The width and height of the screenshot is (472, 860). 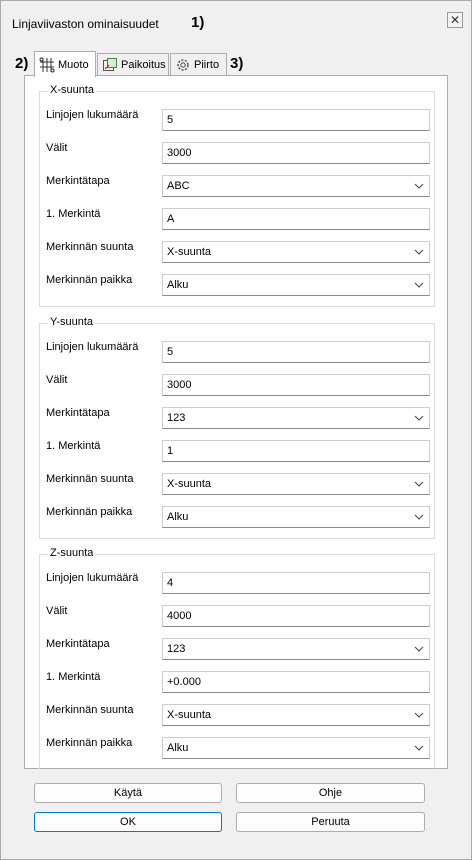 I want to click on close-button: ✕, so click(x=455, y=20).